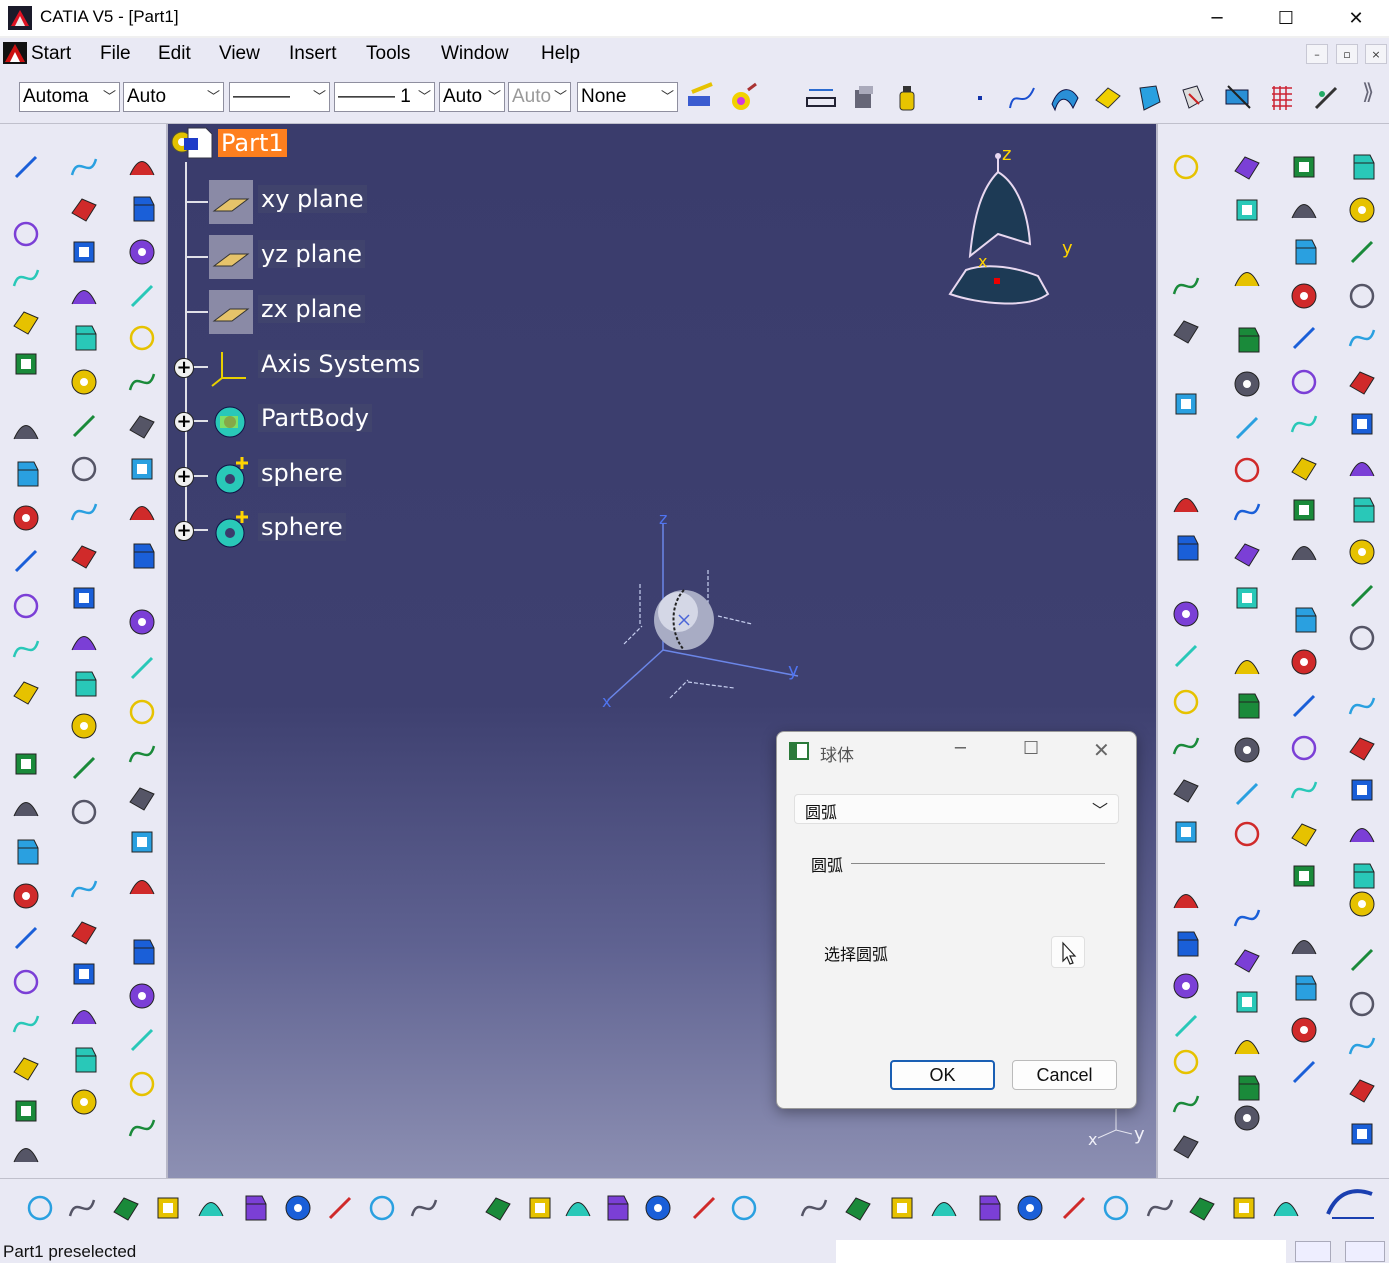 This screenshot has height=1263, width=1389. Describe the element at coordinates (1365, 1251) in the screenshot. I see `tools-palette-button` at that location.